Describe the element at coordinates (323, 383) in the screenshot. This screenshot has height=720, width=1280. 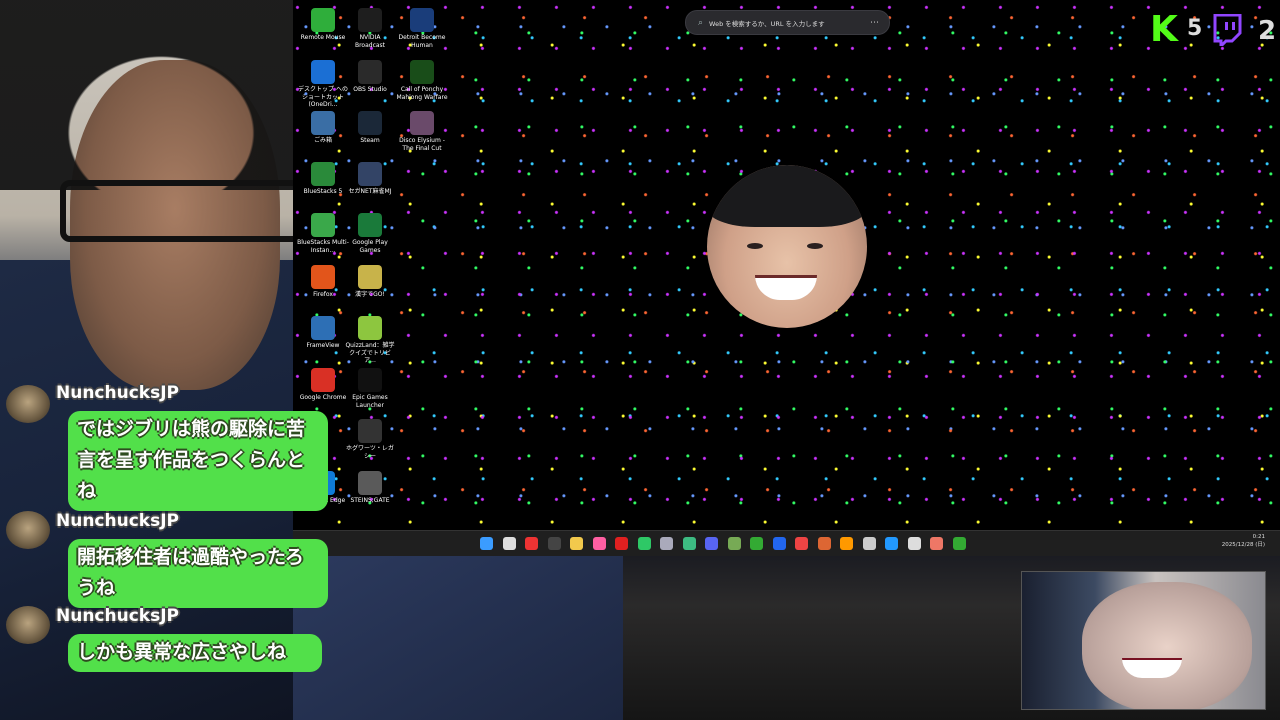
I see `desktop-icon: Google Chrome` at that location.